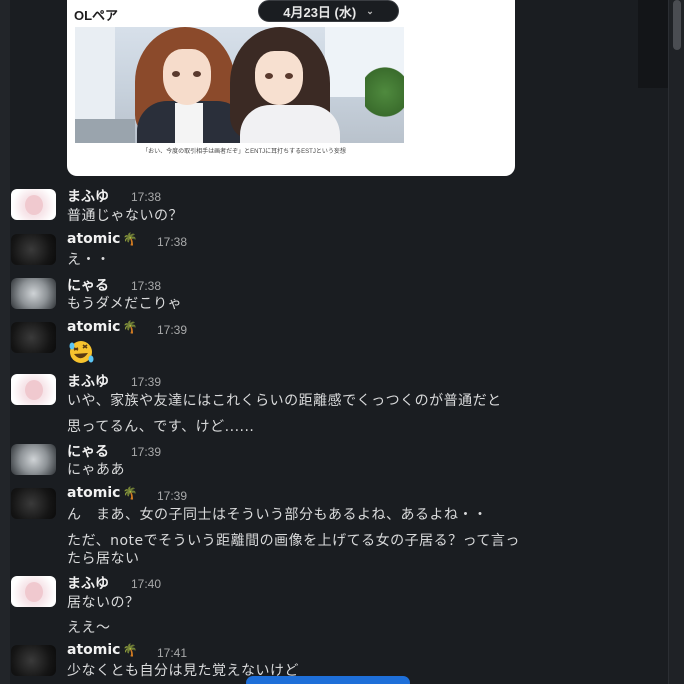  What do you see at coordinates (244, 152) in the screenshot?
I see `image-caption: 「おい、今度の取引相手は画者だぞ」とENTJに耳打ちするESTJという妄想` at bounding box center [244, 152].